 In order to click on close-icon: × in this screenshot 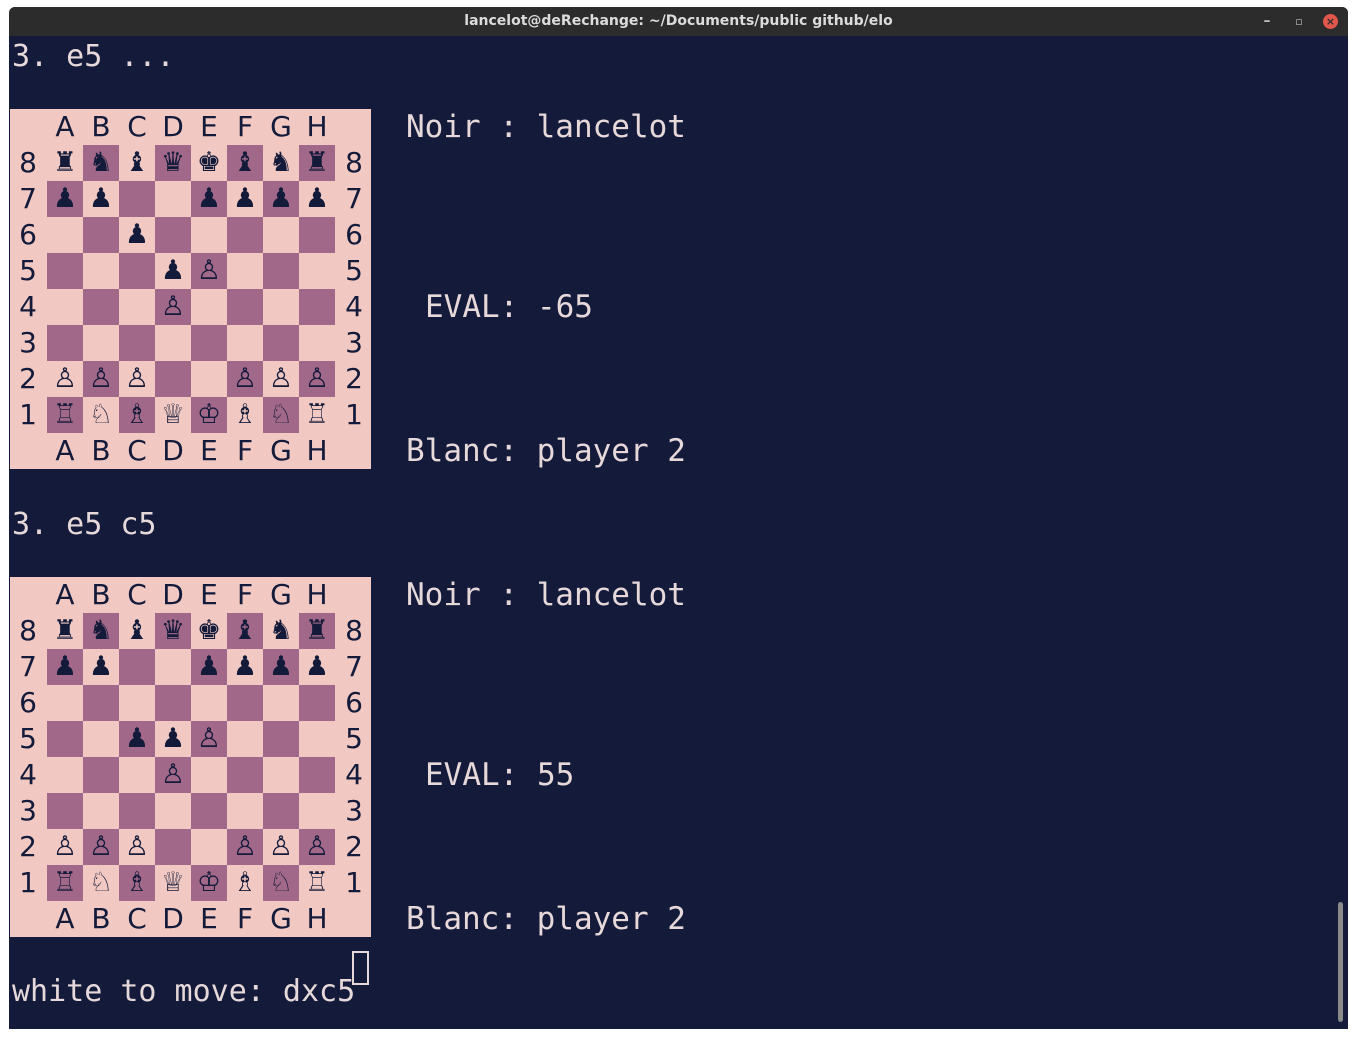, I will do `click(1330, 21)`.